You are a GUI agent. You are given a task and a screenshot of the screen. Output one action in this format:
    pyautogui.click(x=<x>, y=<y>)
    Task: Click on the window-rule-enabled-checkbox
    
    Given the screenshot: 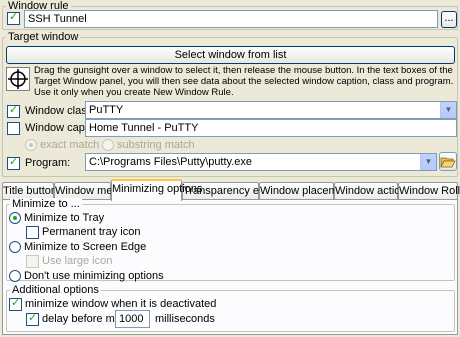 What is the action you would take?
    pyautogui.click(x=13, y=17)
    